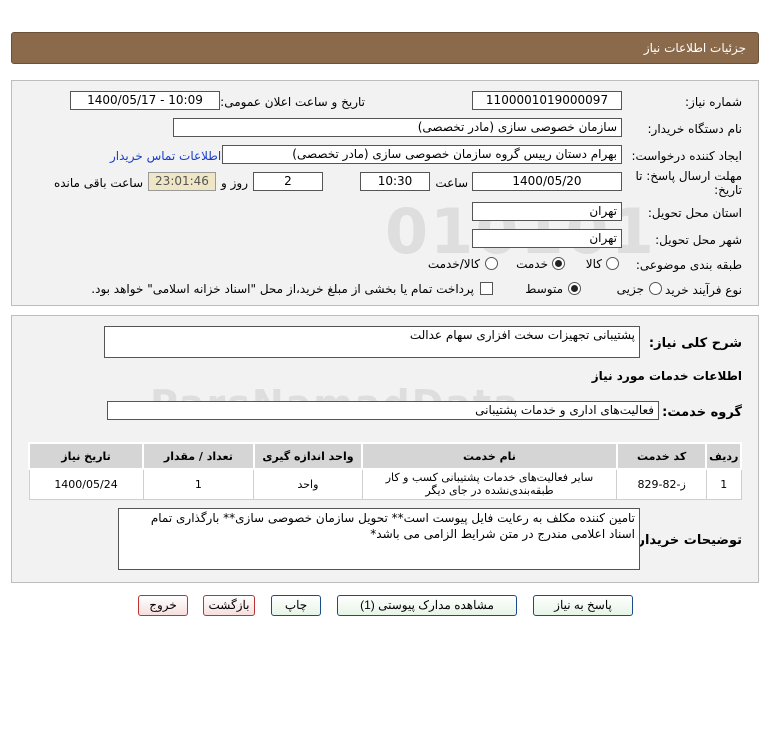 The width and height of the screenshot is (770, 745). I want to click on need-number-label: شماره نیاز:, so click(713, 102).